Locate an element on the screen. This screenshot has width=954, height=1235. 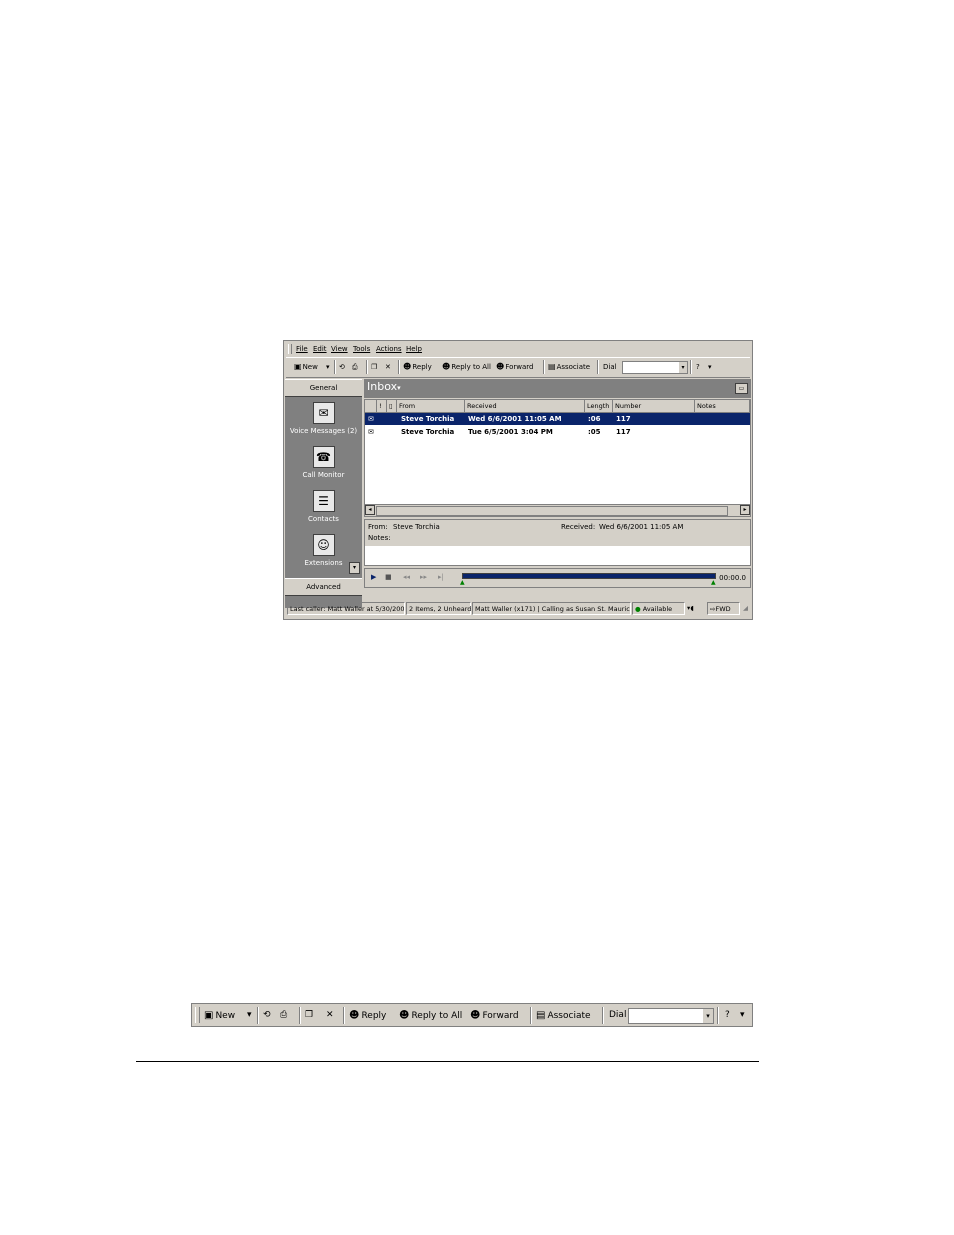
status-last-caller: Last caller: Matt Waller at 5/30/200 is located at coordinates (346, 608).